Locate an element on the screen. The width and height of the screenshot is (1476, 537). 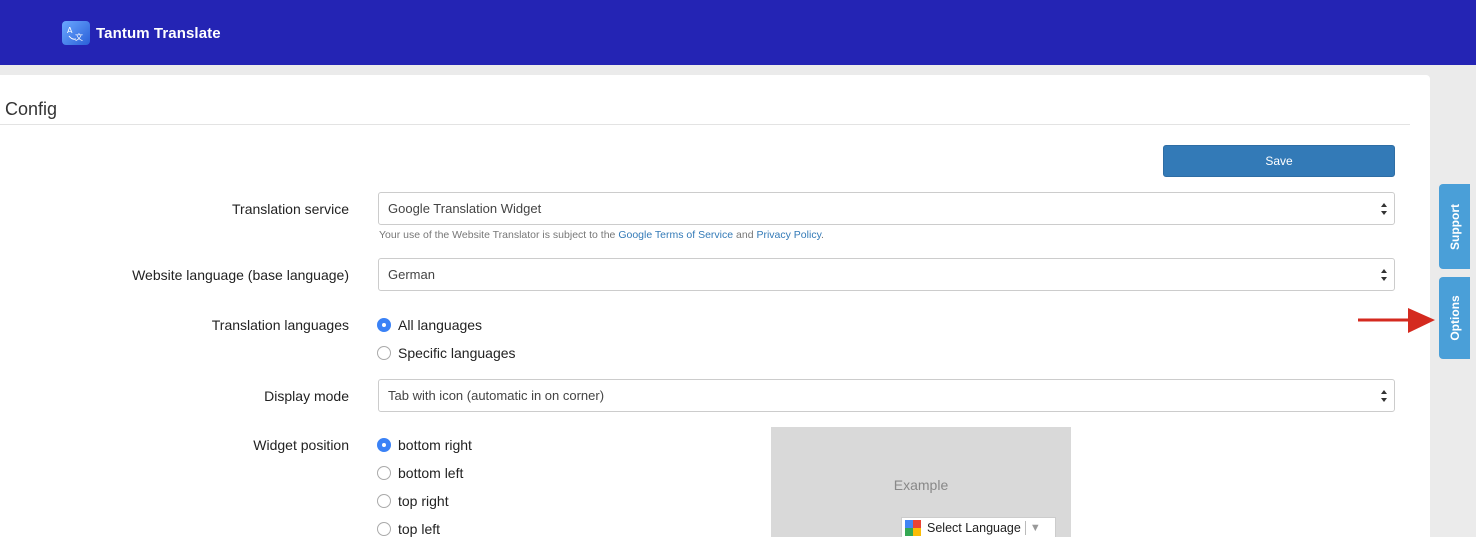
translation-languages-label: Translation languages is located at coordinates (280, 325).